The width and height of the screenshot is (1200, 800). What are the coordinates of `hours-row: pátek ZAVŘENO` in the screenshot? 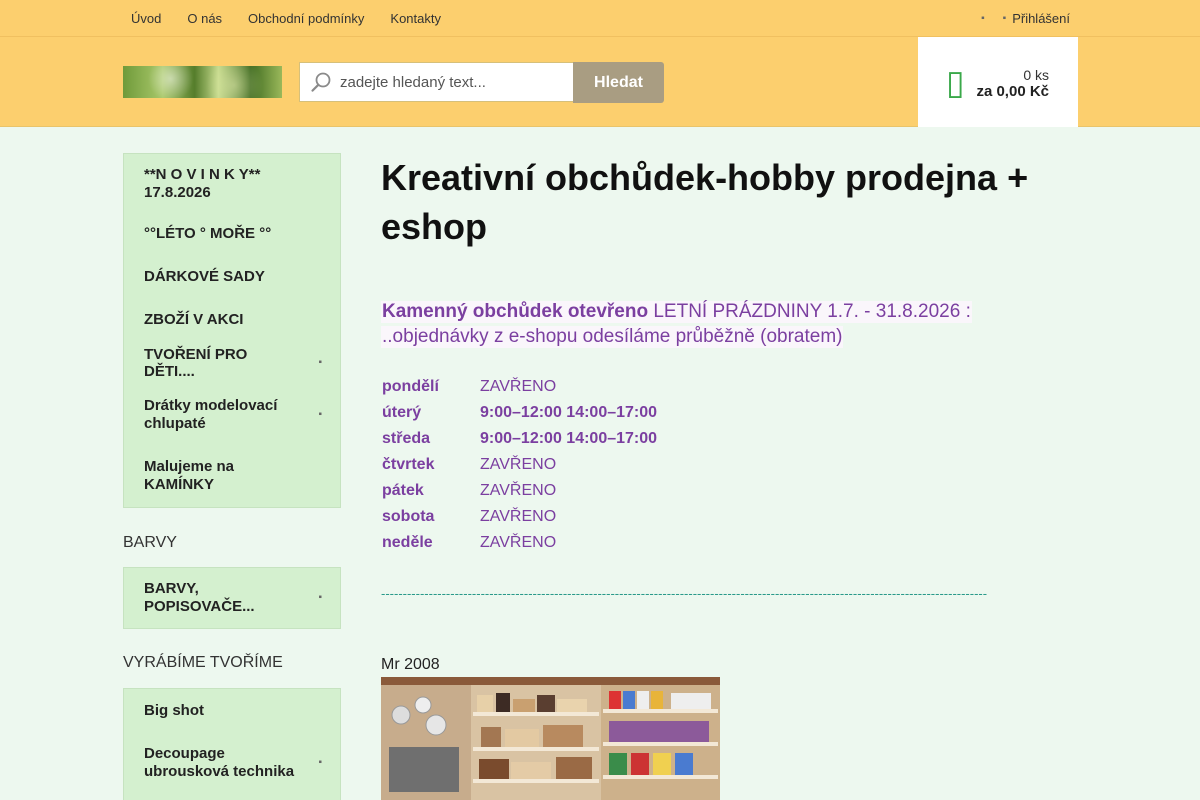 It's located at (519, 491).